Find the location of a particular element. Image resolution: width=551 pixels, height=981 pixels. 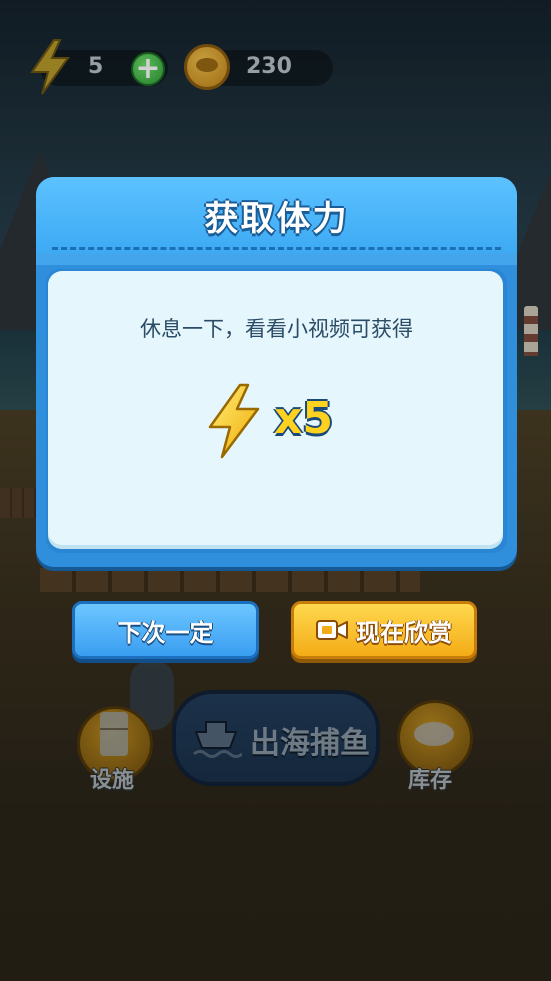

reward-amount: x5 is located at coordinates (303, 418).